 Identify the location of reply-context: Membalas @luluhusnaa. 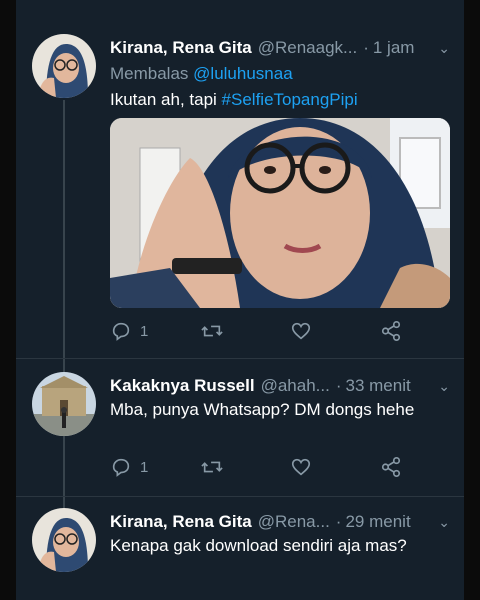
(201, 74).